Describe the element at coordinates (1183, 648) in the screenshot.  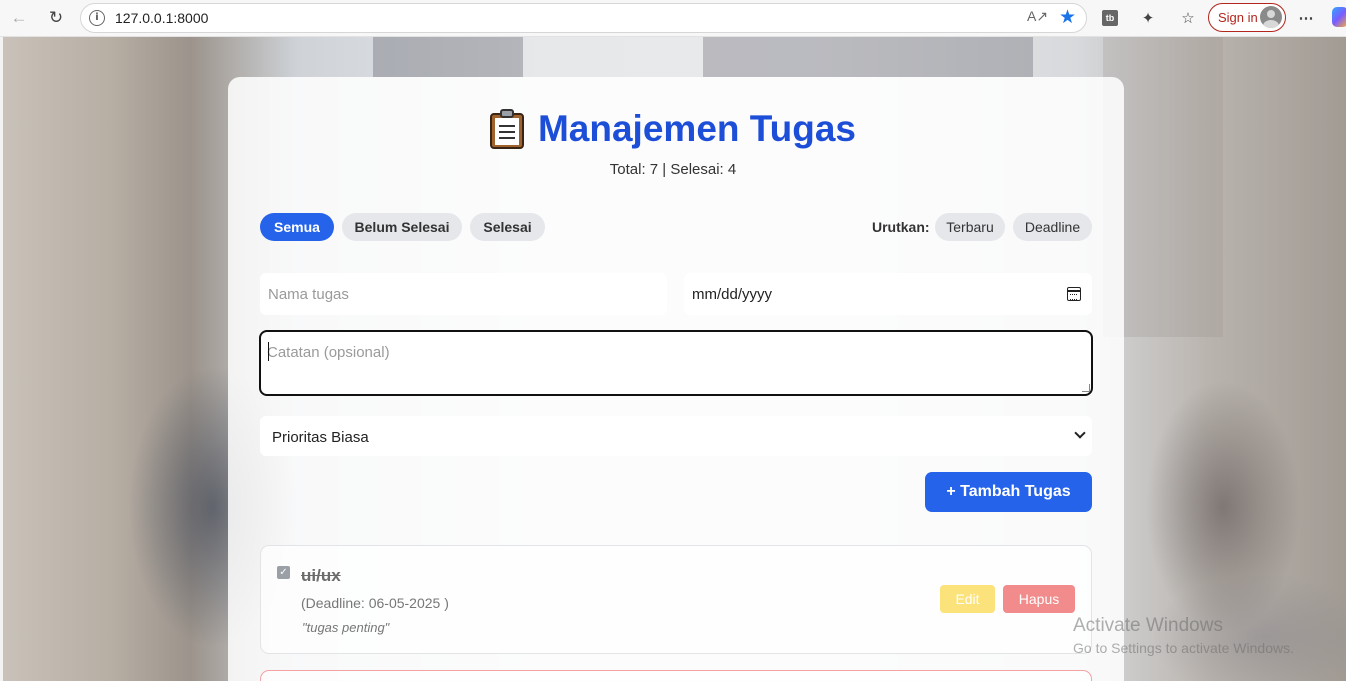
I see `activate-windows-subtitle: Go to Settings to activate Windows.` at that location.